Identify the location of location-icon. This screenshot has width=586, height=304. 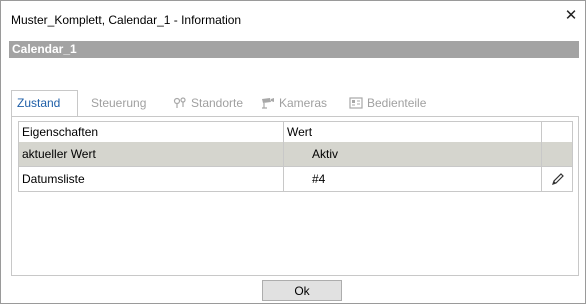
(179, 102).